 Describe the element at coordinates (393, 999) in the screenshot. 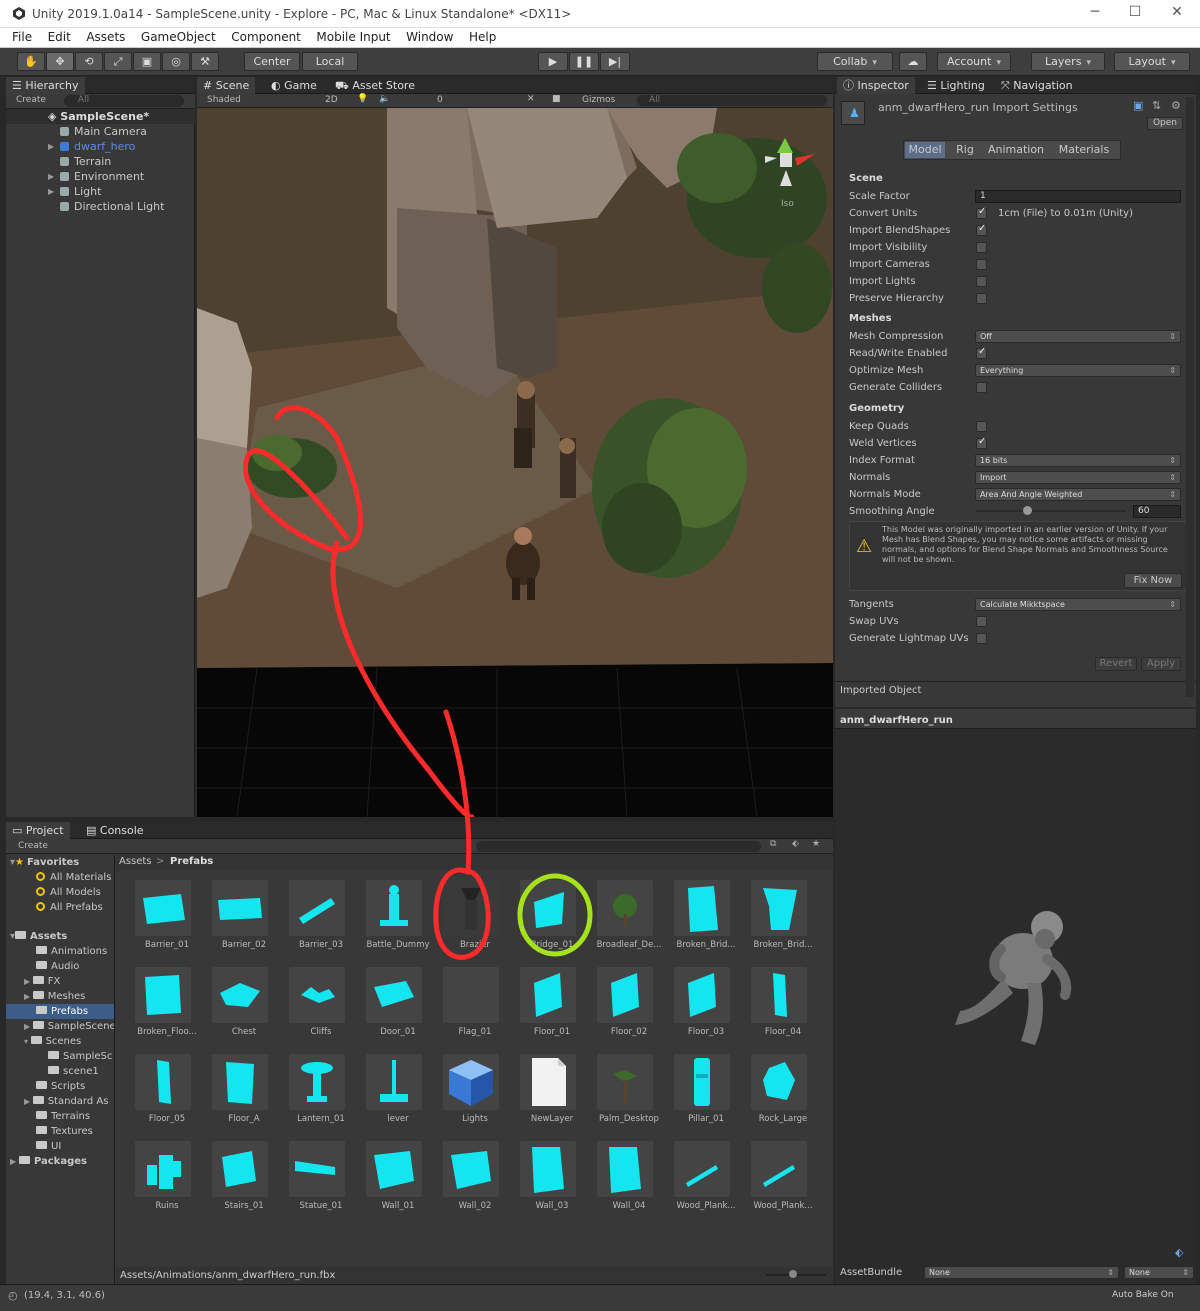

I see `asset-item: Door_01` at that location.